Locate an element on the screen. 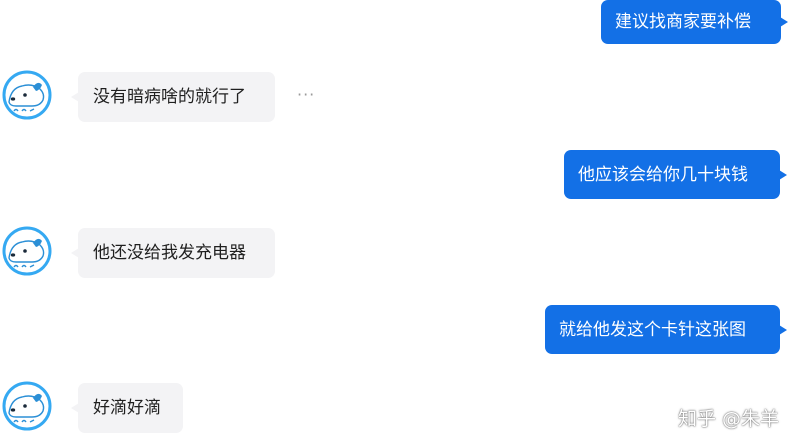  incoming-message-bubble: 他还没给我发充电器 is located at coordinates (173, 253).